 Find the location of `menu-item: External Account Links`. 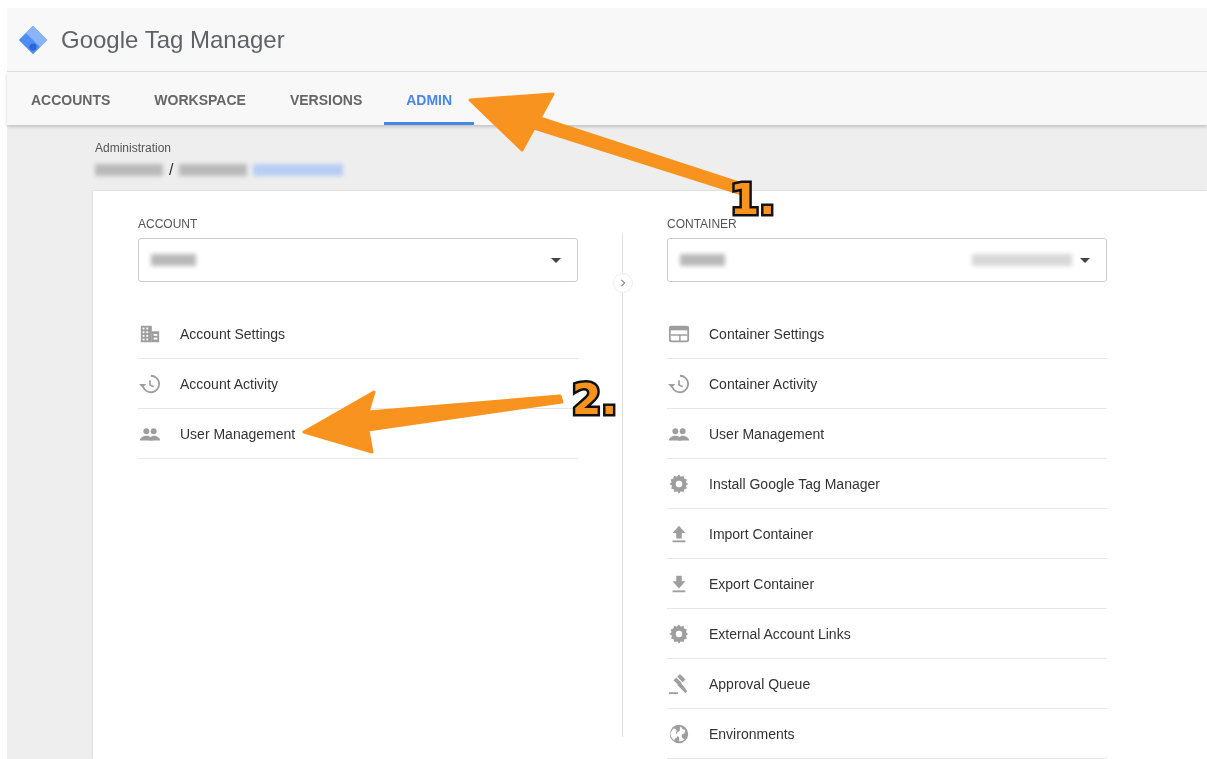

menu-item: External Account Links is located at coordinates (887, 634).